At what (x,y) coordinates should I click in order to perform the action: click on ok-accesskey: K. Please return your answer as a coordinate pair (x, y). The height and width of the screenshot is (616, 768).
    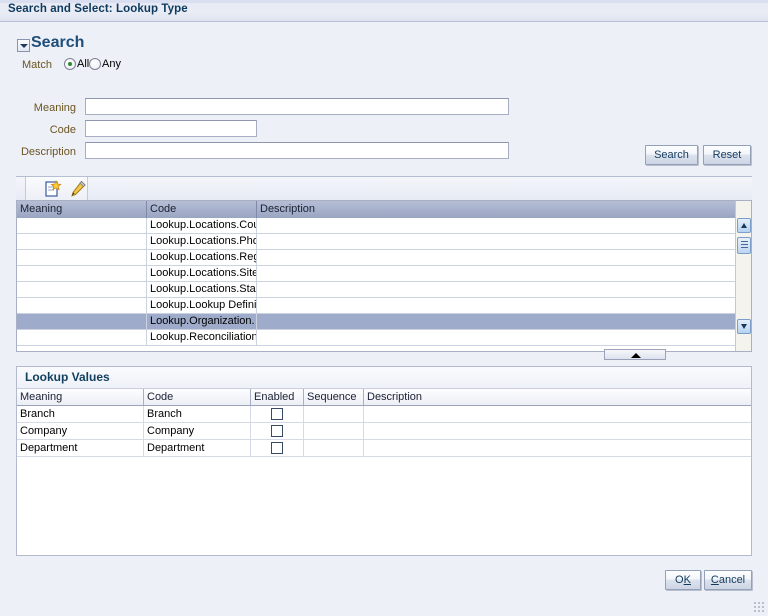
    Looking at the image, I should click on (687, 580).